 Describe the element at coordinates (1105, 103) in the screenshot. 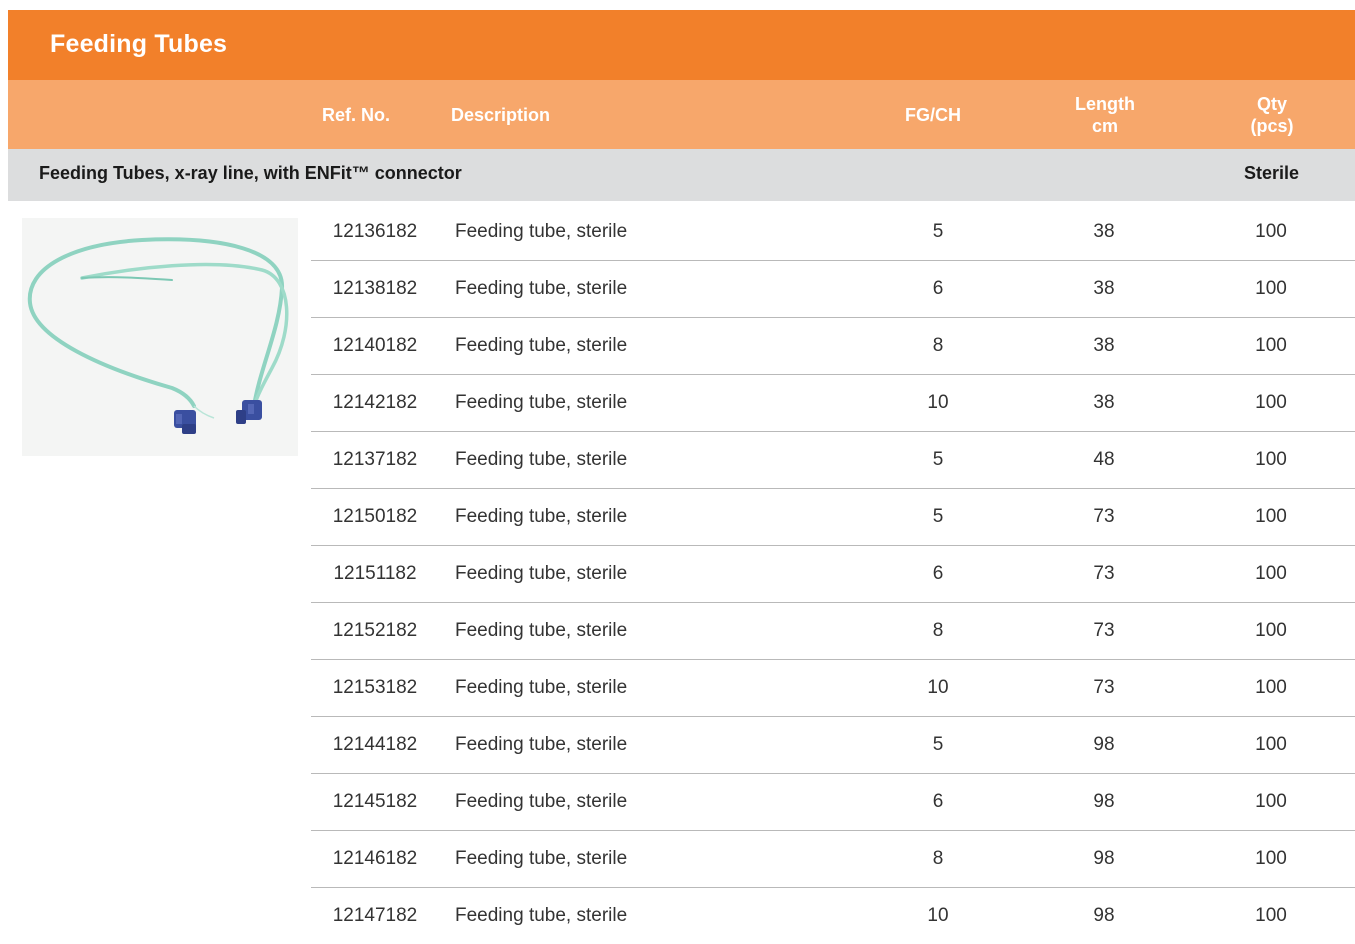

I see `header-length-label: Length` at that location.